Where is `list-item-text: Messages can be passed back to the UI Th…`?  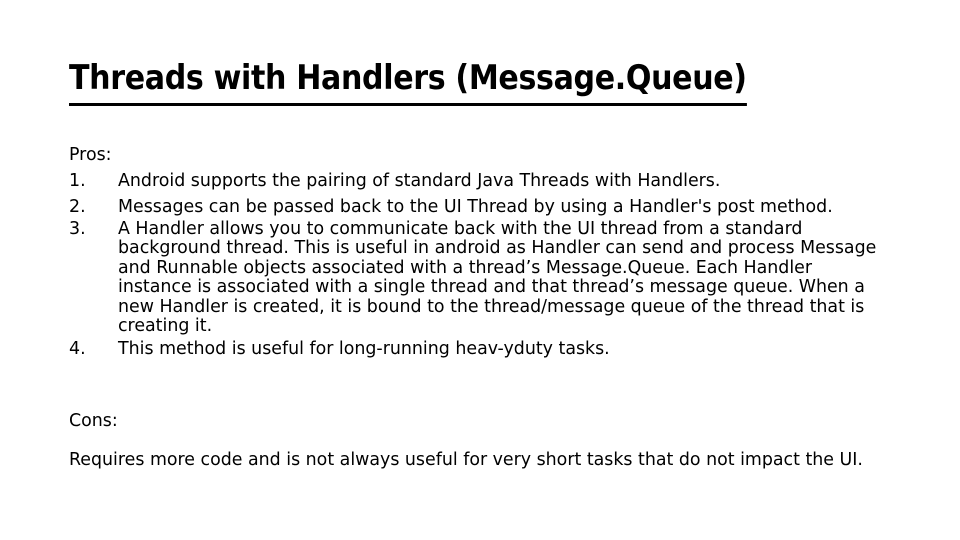 list-item-text: Messages can be passed back to the UI Th… is located at coordinates (475, 207).